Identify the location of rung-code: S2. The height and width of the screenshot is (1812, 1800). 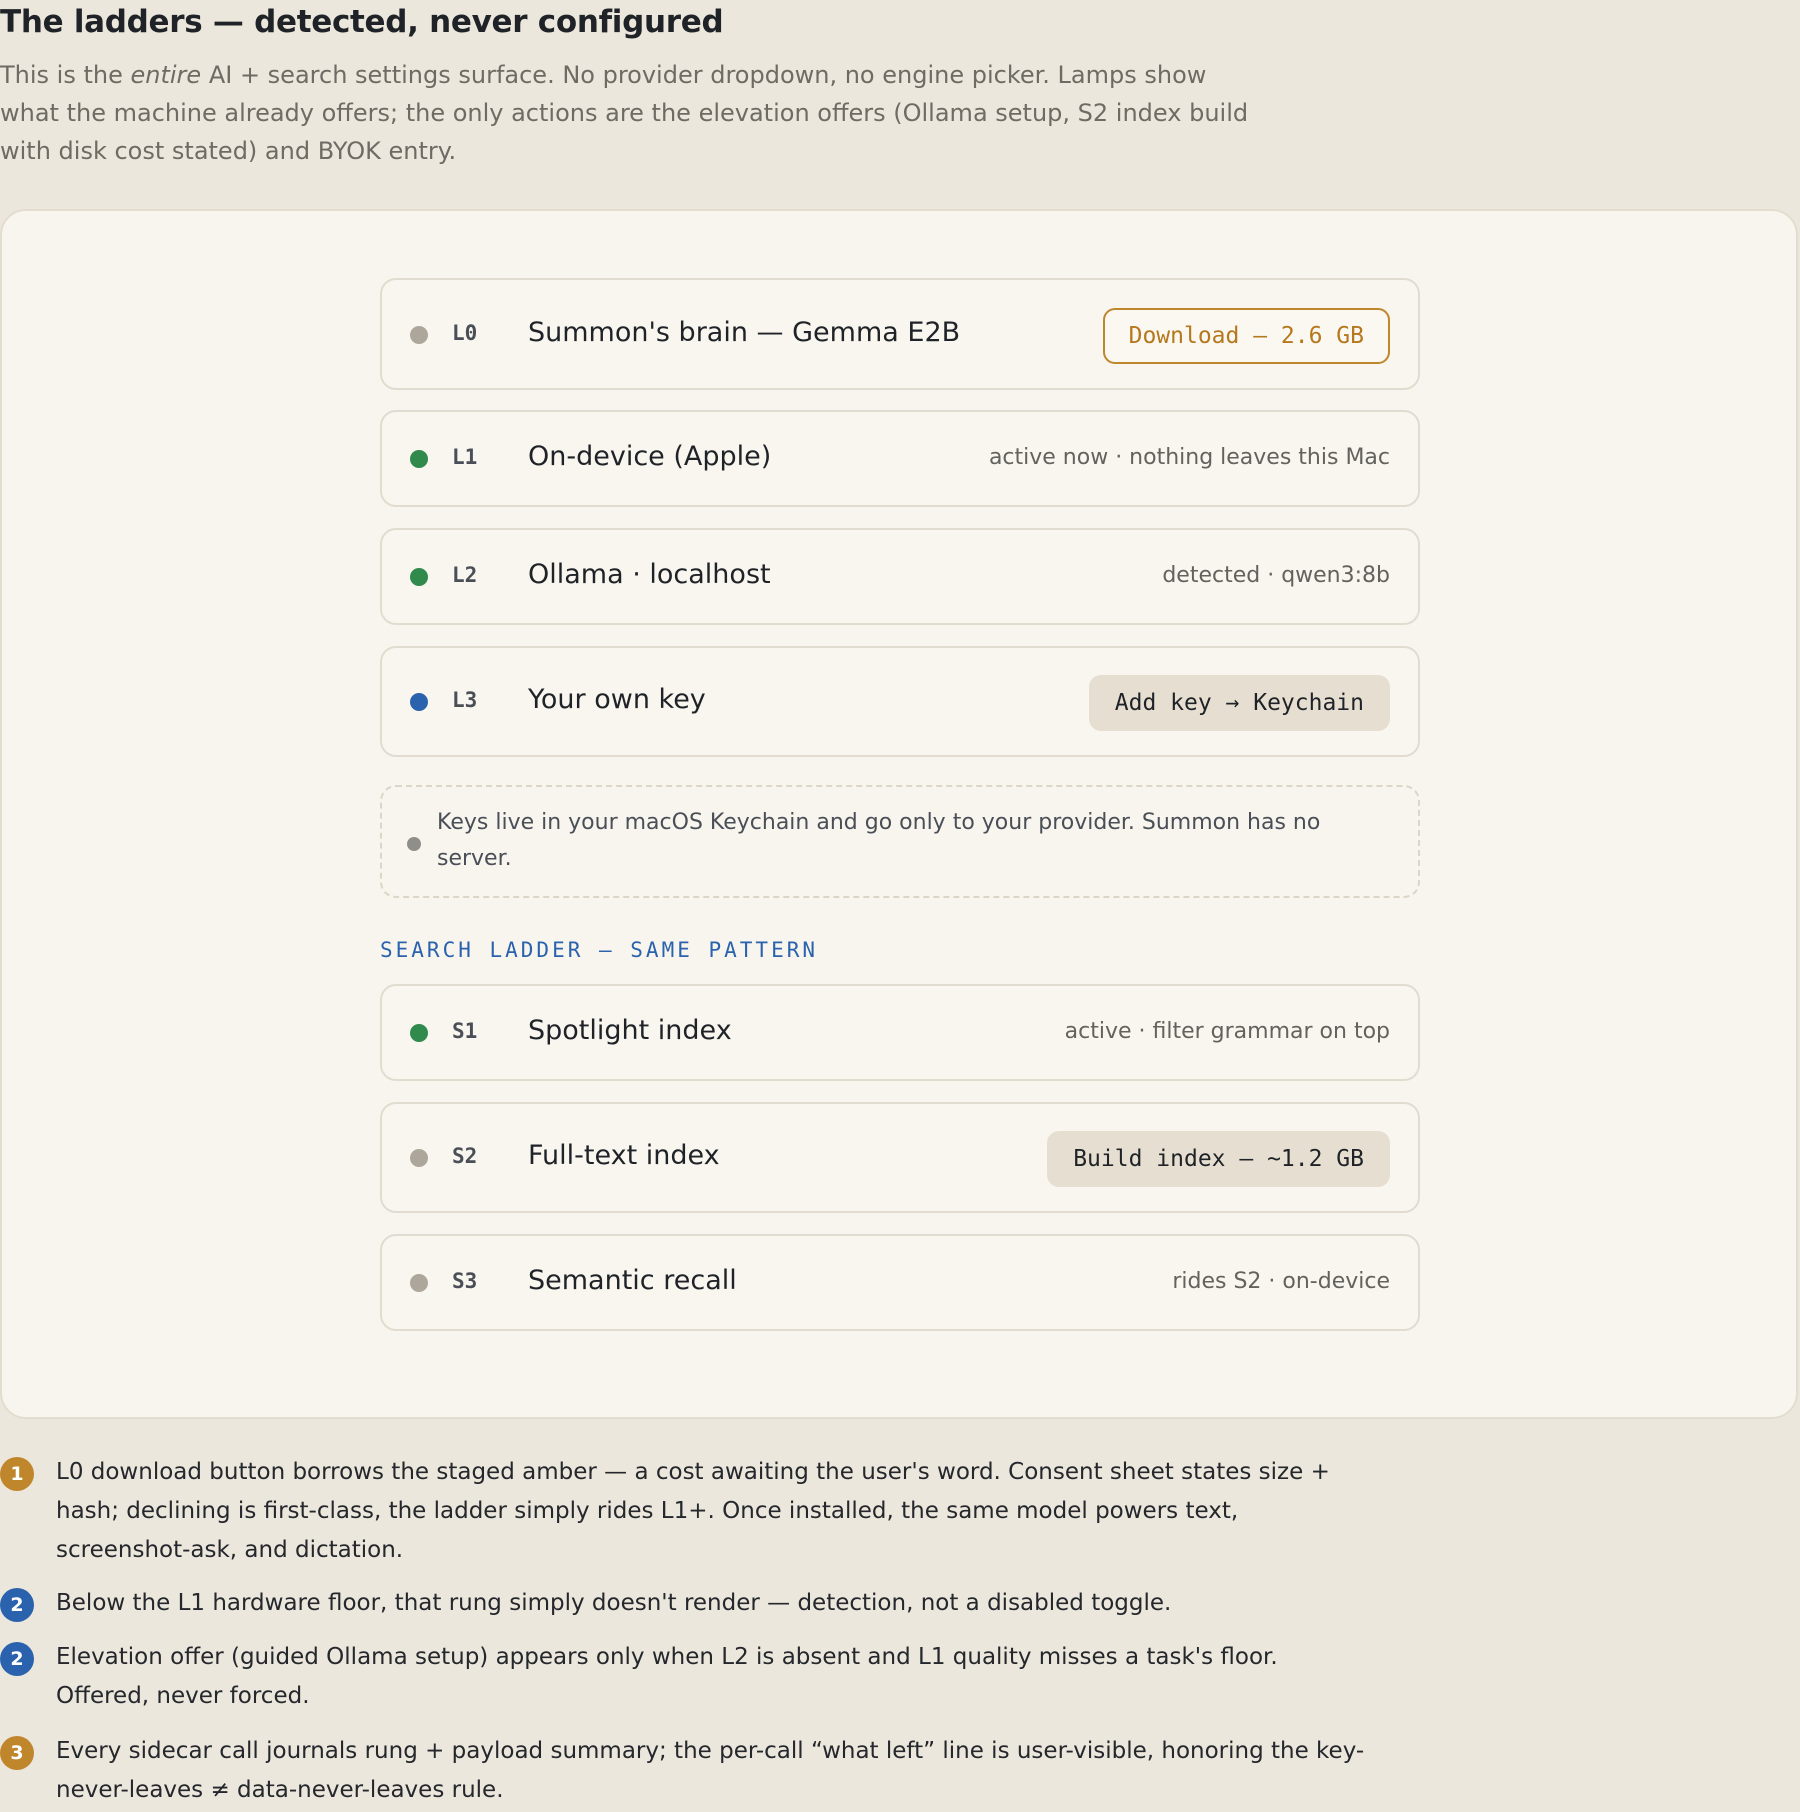
(465, 1156).